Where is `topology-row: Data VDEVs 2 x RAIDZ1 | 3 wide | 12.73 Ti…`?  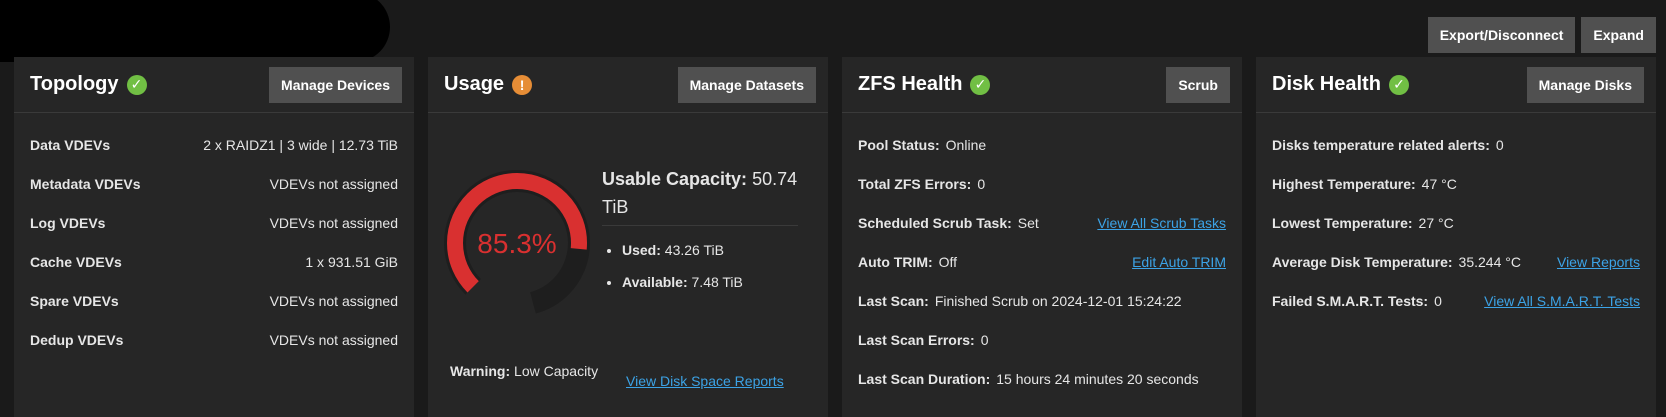
topology-row: Data VDEVs 2 x RAIDZ1 | 3 wide | 12.73 Ti… is located at coordinates (214, 144).